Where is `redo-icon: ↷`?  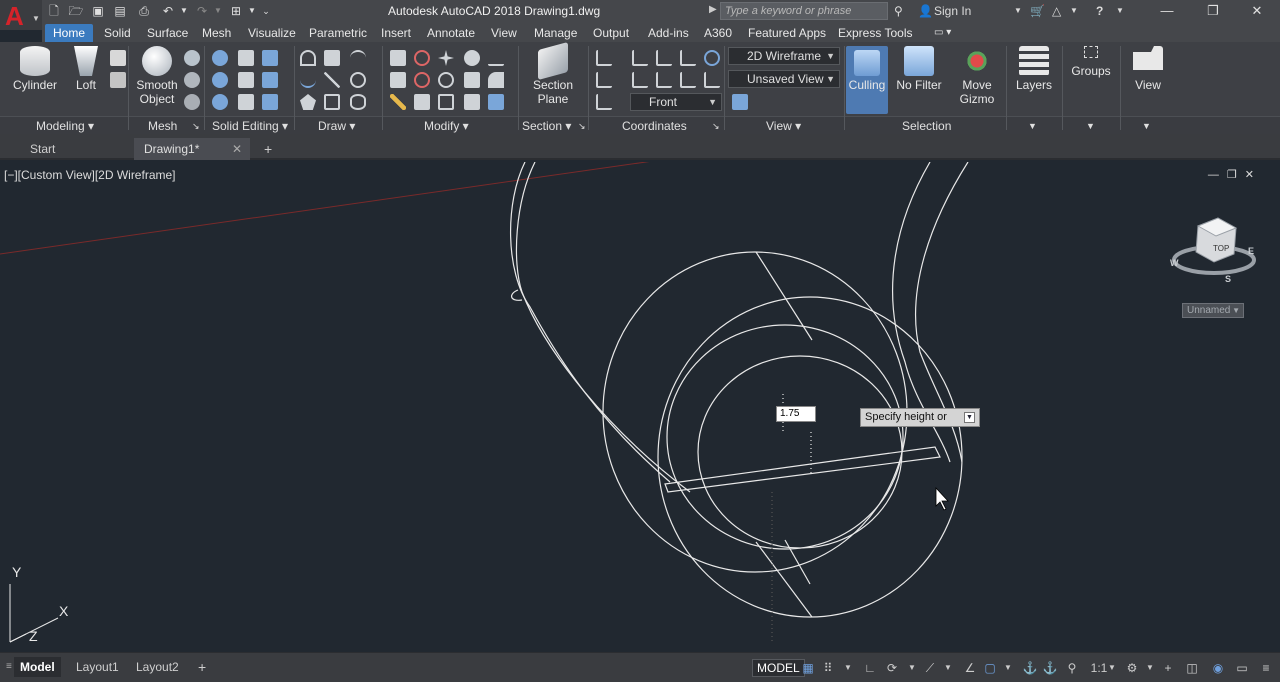 redo-icon: ↷ is located at coordinates (202, 11).